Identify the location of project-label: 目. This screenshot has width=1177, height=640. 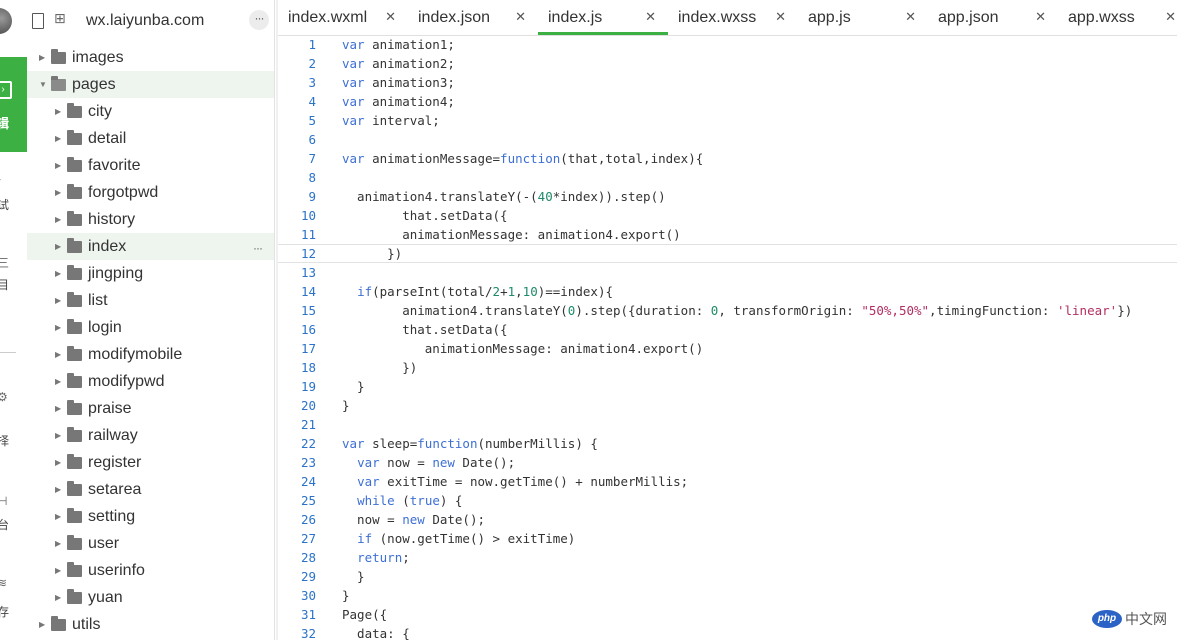
(4, 284).